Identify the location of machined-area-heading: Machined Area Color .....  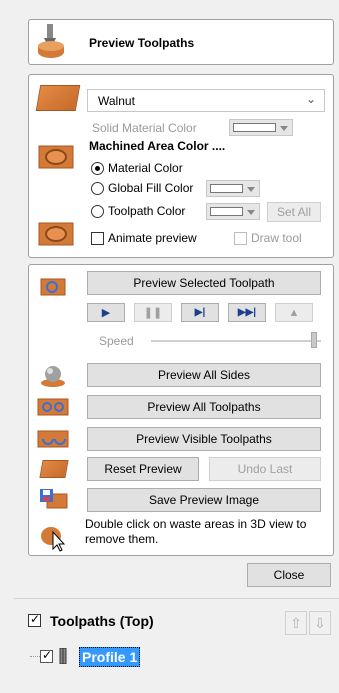
(157, 146).